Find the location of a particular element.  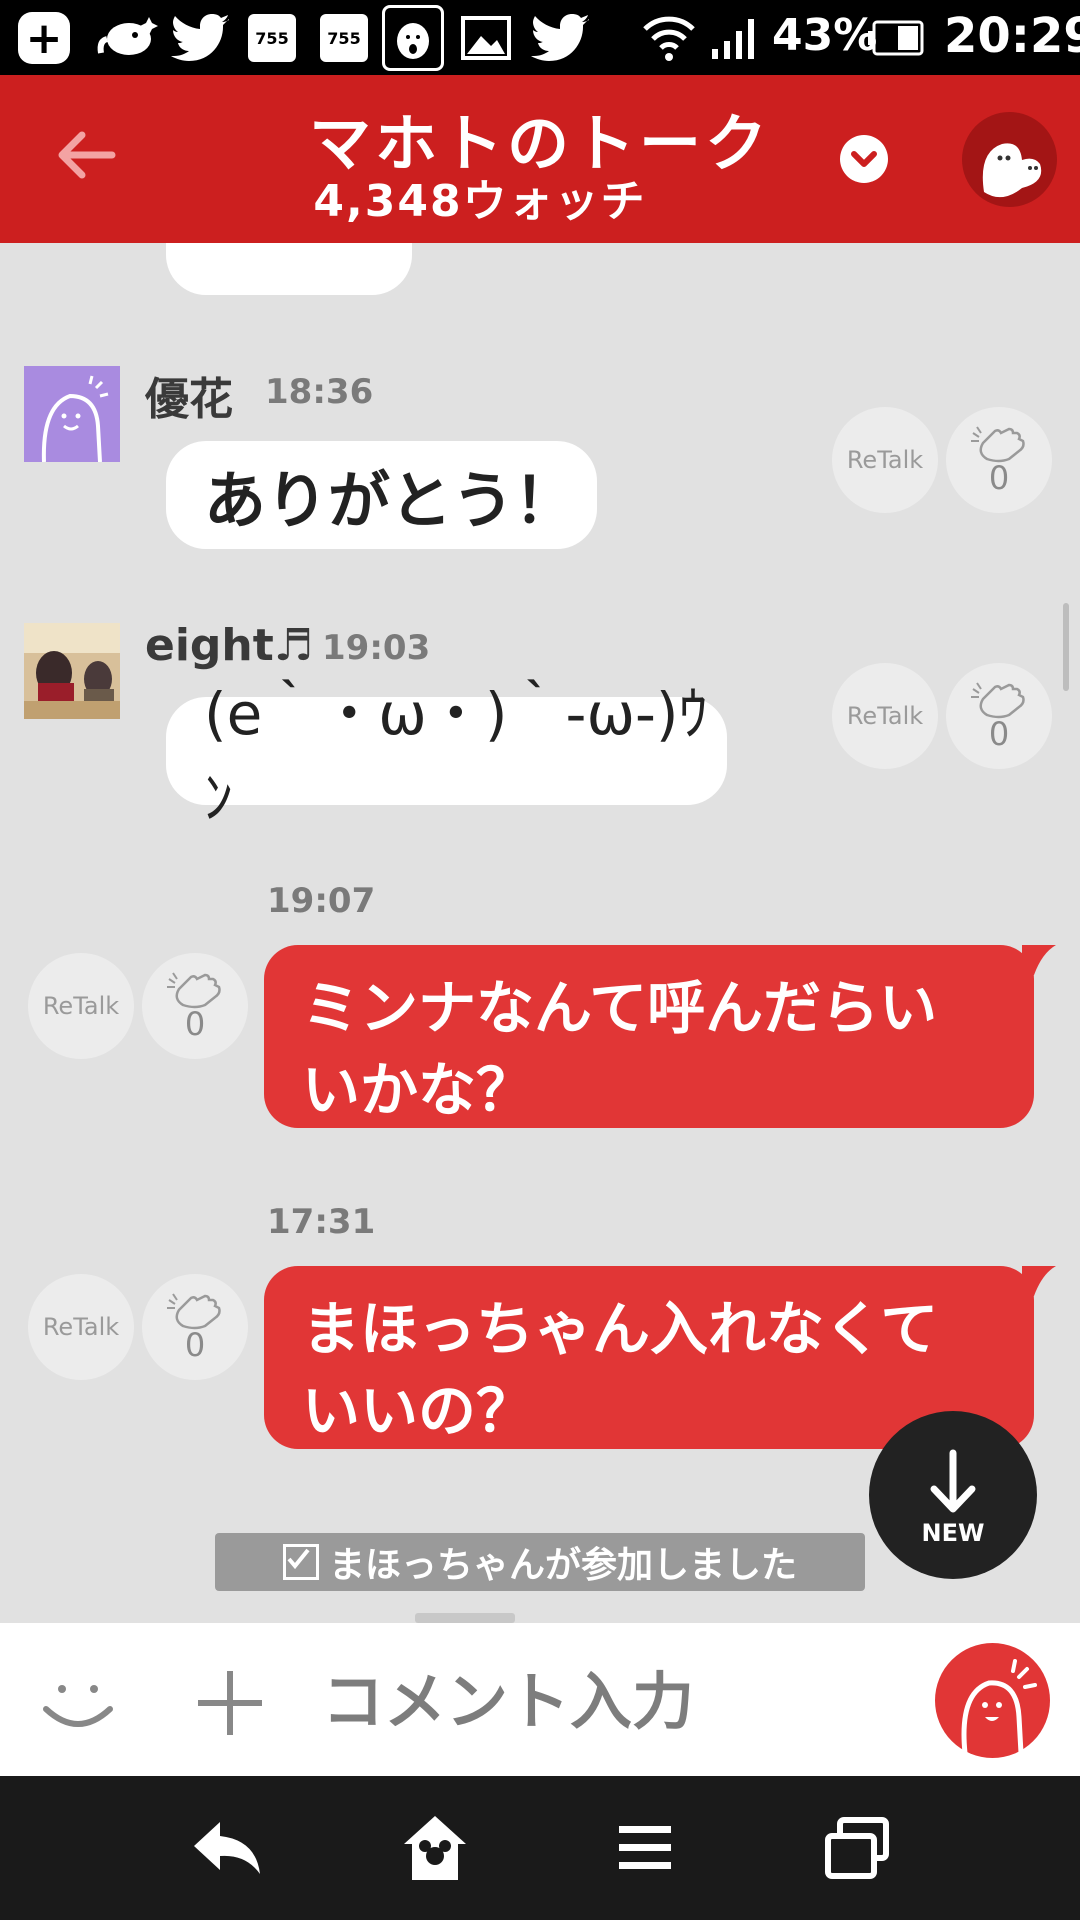

message-line: いかな？ is located at coordinates (418, 1090).